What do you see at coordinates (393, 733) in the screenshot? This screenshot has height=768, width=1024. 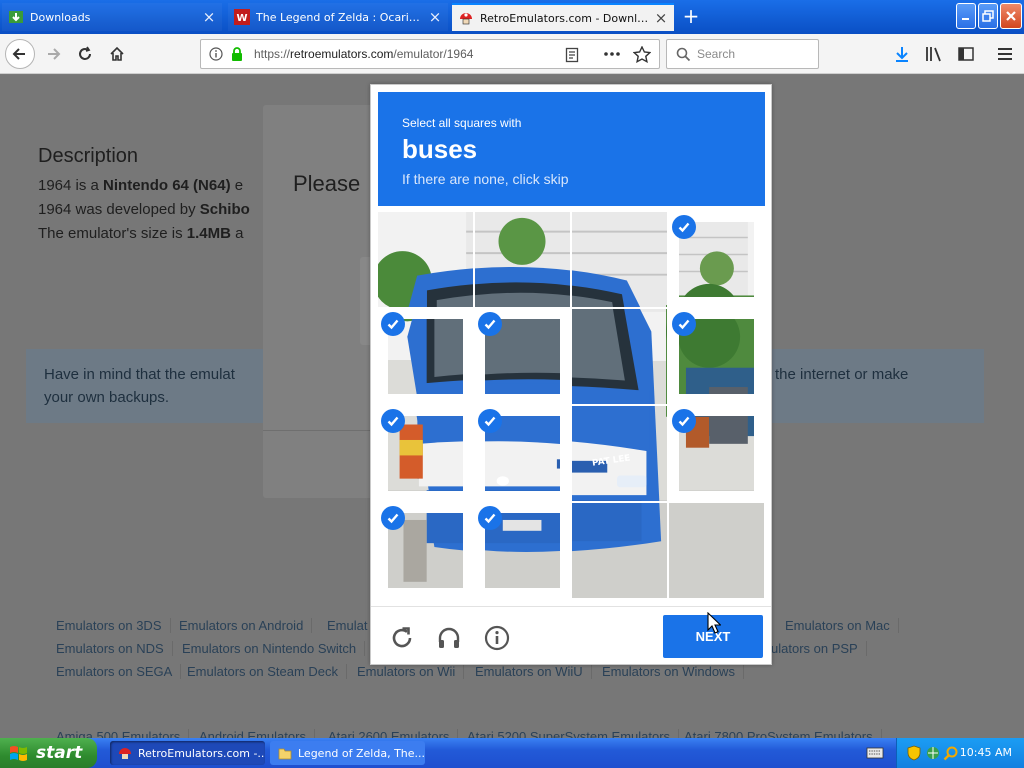 I see `footer-link: Atari 2600 Emulators` at bounding box center [393, 733].